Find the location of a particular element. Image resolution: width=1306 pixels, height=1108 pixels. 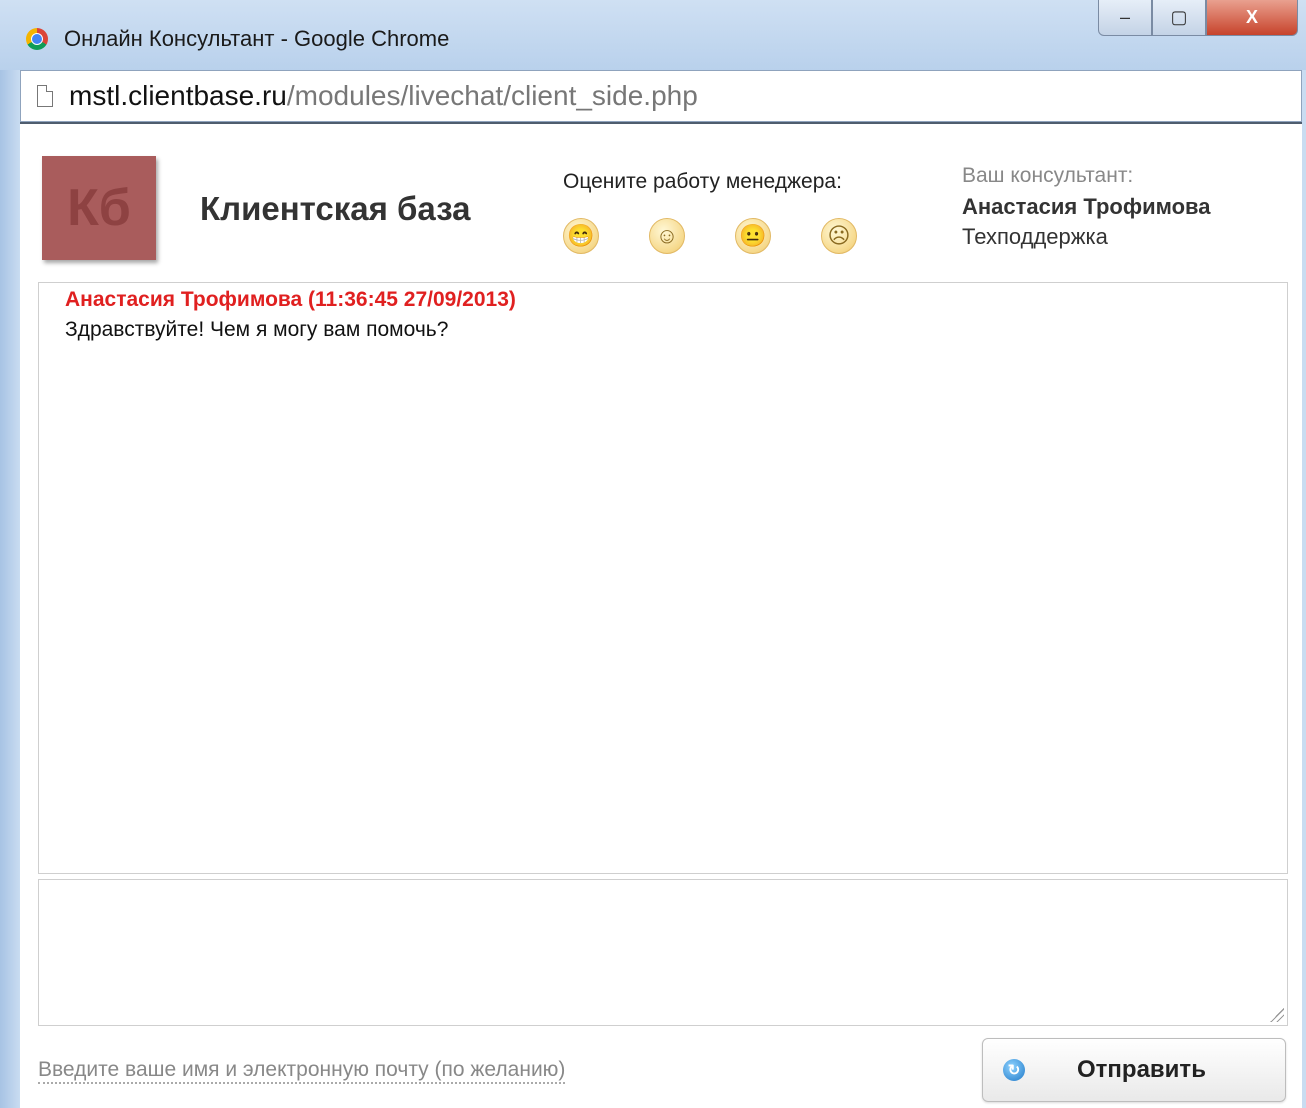

resize-grip-icon is located at coordinates (1277, 1015).